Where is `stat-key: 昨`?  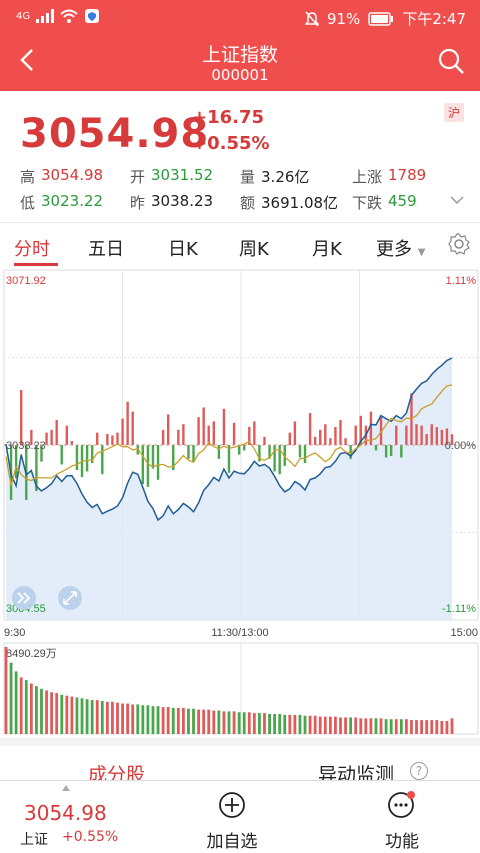 stat-key: 昨 is located at coordinates (138, 202).